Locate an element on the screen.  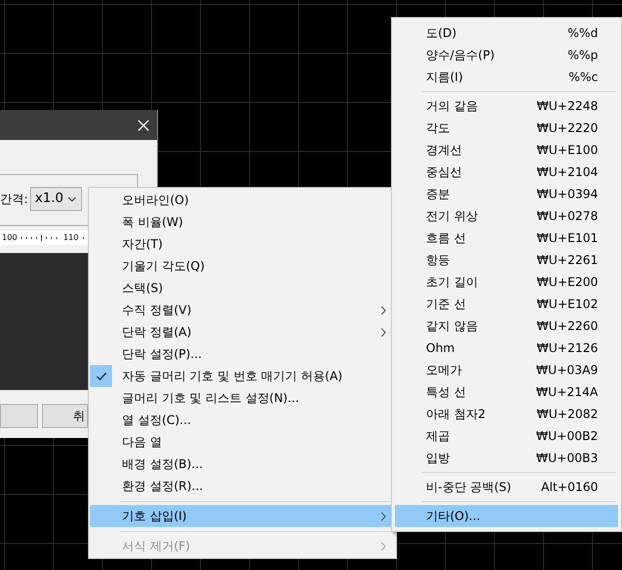
menu-item: 특성 선 ₩U+214A is located at coordinates (506, 392).